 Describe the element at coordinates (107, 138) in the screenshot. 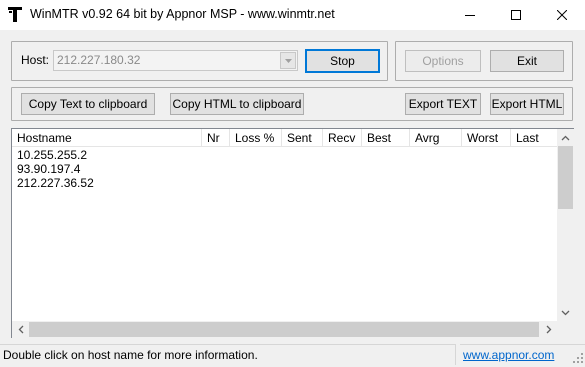

I see `column-hostname: Hostname` at that location.